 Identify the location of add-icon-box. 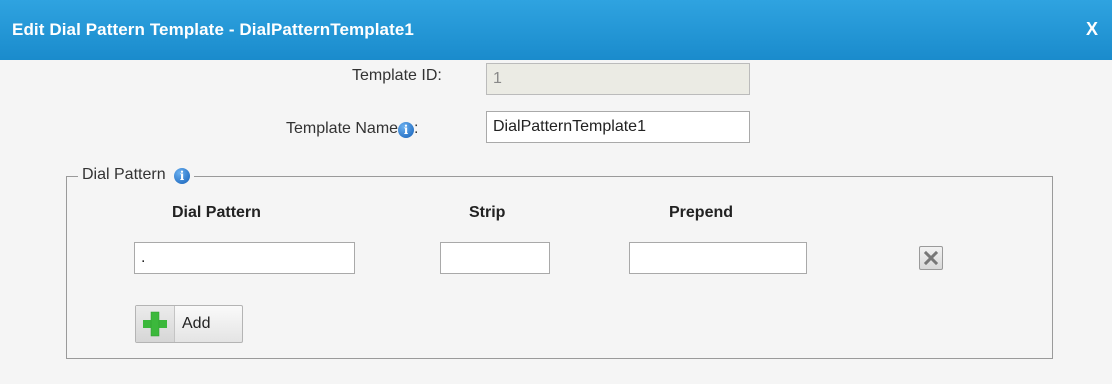
(155, 324).